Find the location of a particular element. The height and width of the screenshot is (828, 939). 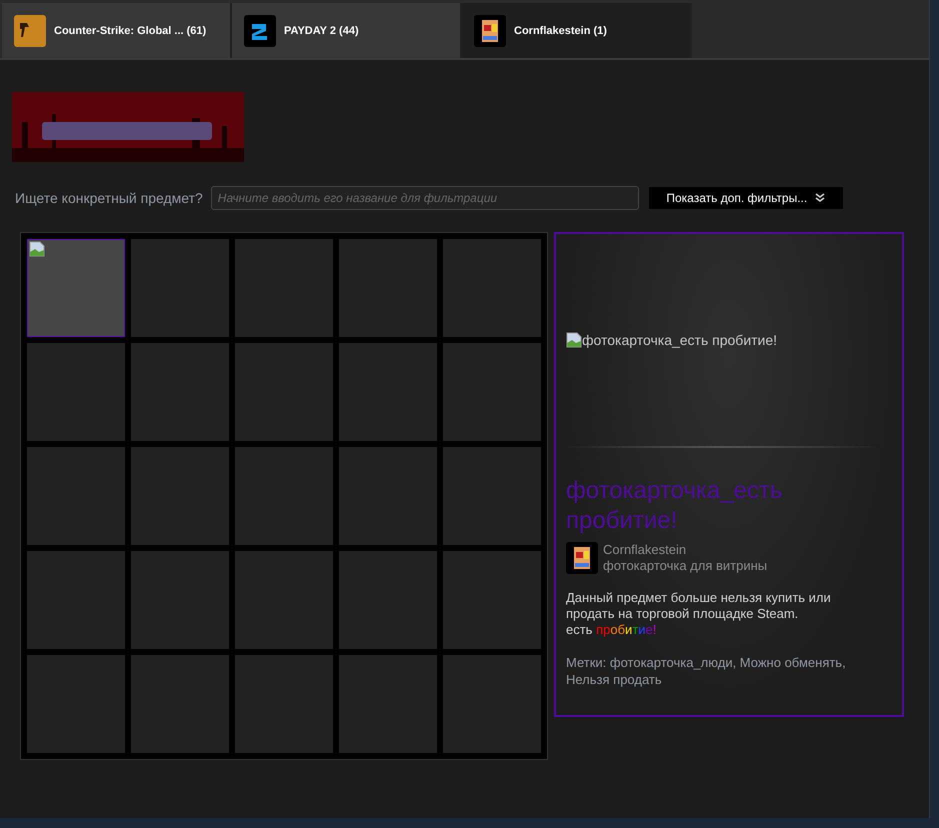

game-tab: PAYDAY 2 (44) is located at coordinates (347, 30).